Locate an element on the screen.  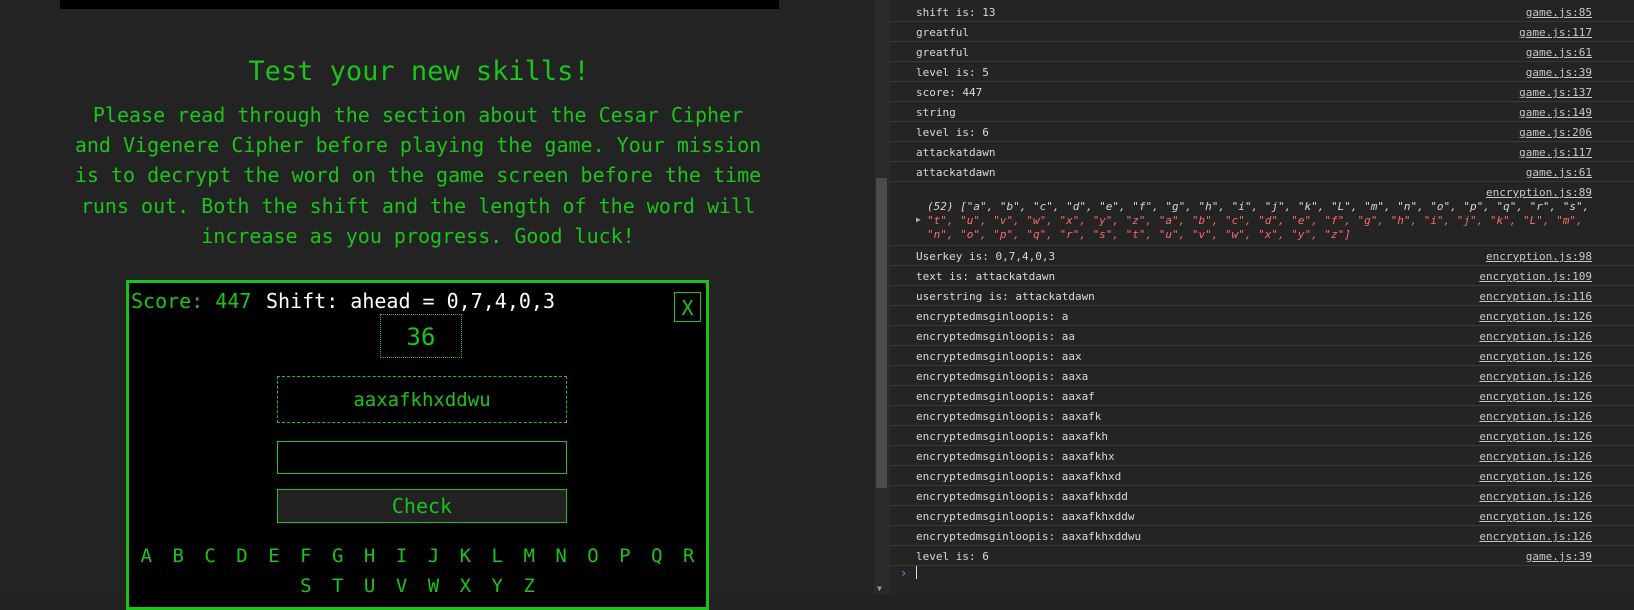
source-link: game.js:85 is located at coordinates (1559, 12).